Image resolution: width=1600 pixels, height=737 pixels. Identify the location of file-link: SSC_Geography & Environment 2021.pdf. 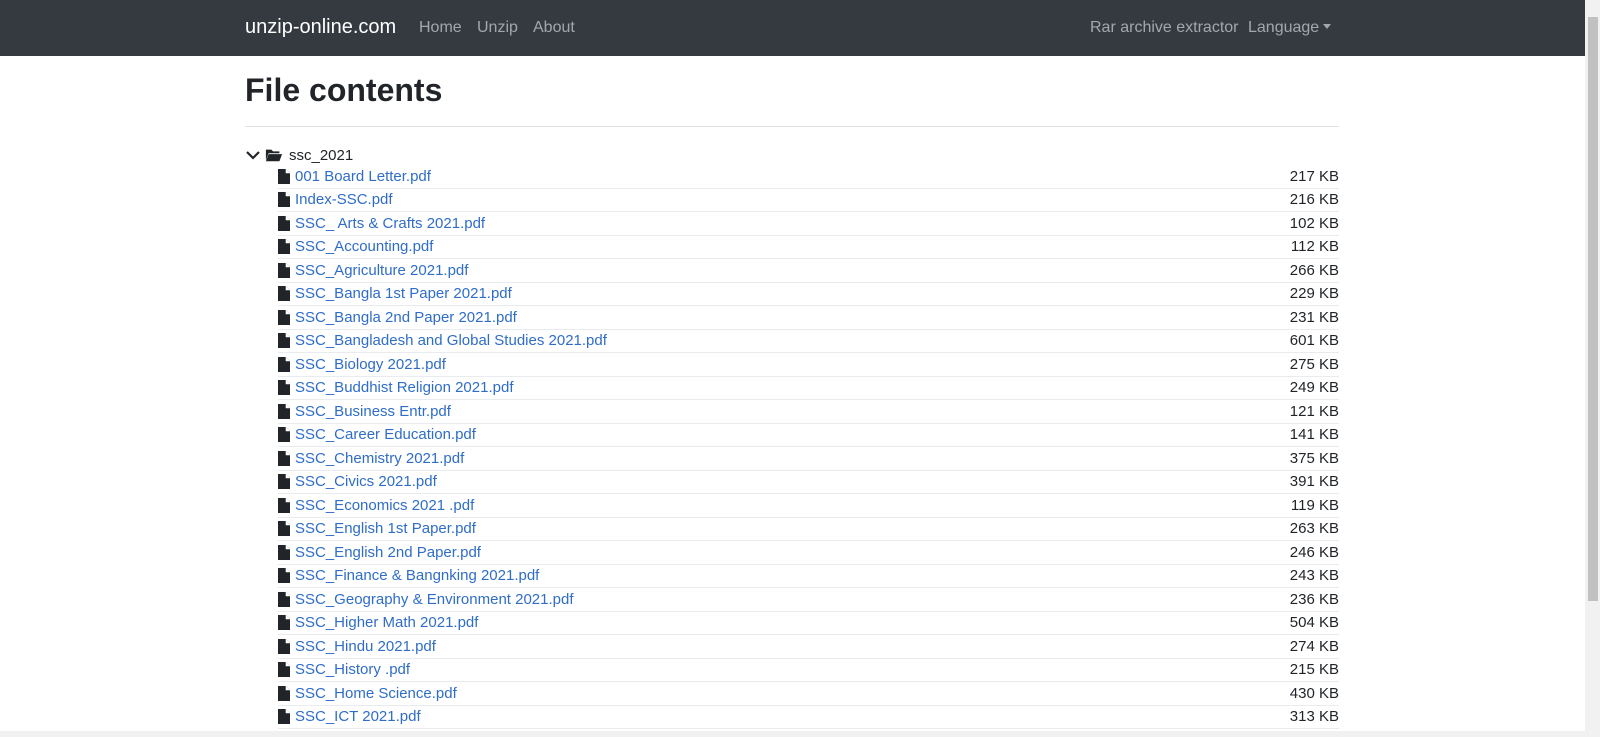
(434, 599).